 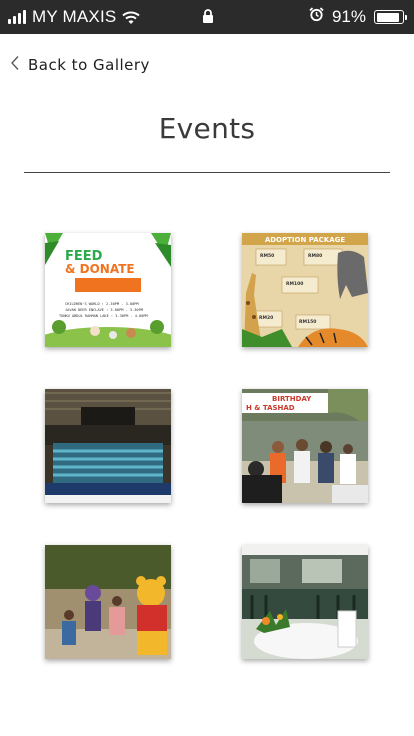 I want to click on battery-percent: 91%, so click(x=348, y=16).